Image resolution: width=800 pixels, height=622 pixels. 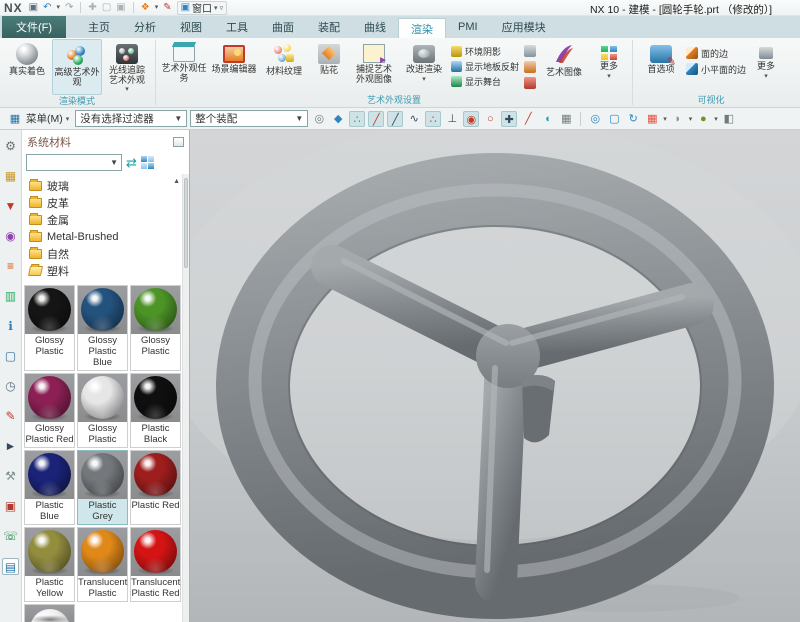 I want to click on file-explorer-icon: ▢, so click(x=10, y=356).